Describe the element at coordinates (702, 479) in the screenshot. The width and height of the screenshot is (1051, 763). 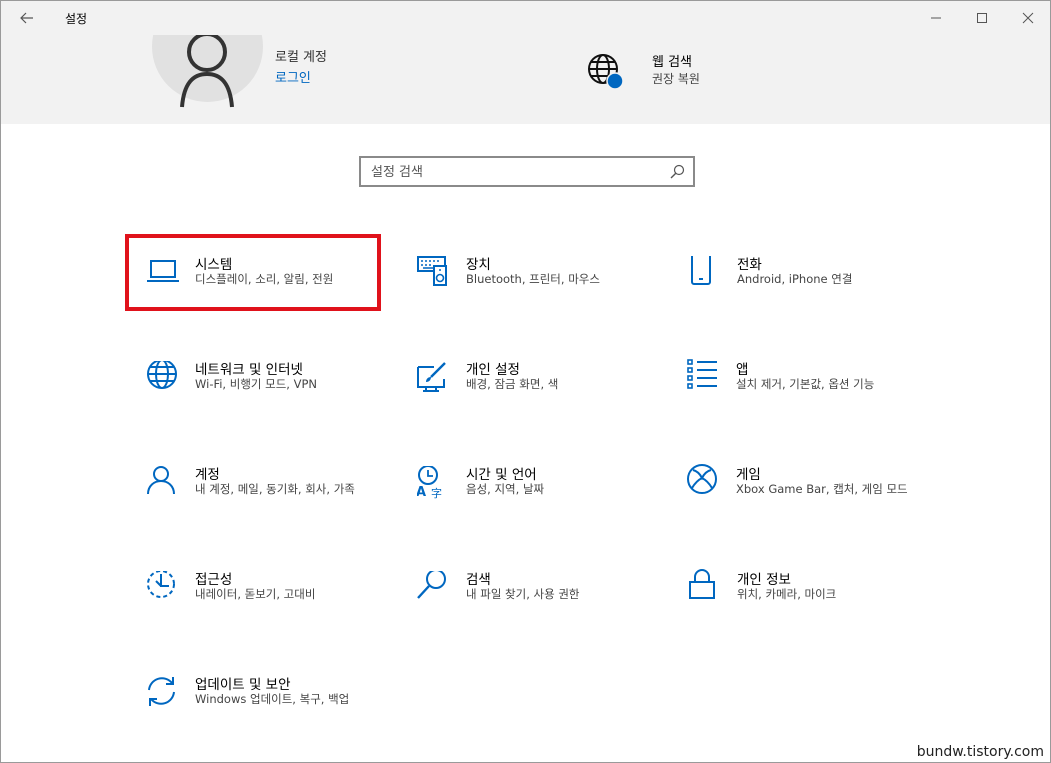
I see `xbox-icon` at that location.